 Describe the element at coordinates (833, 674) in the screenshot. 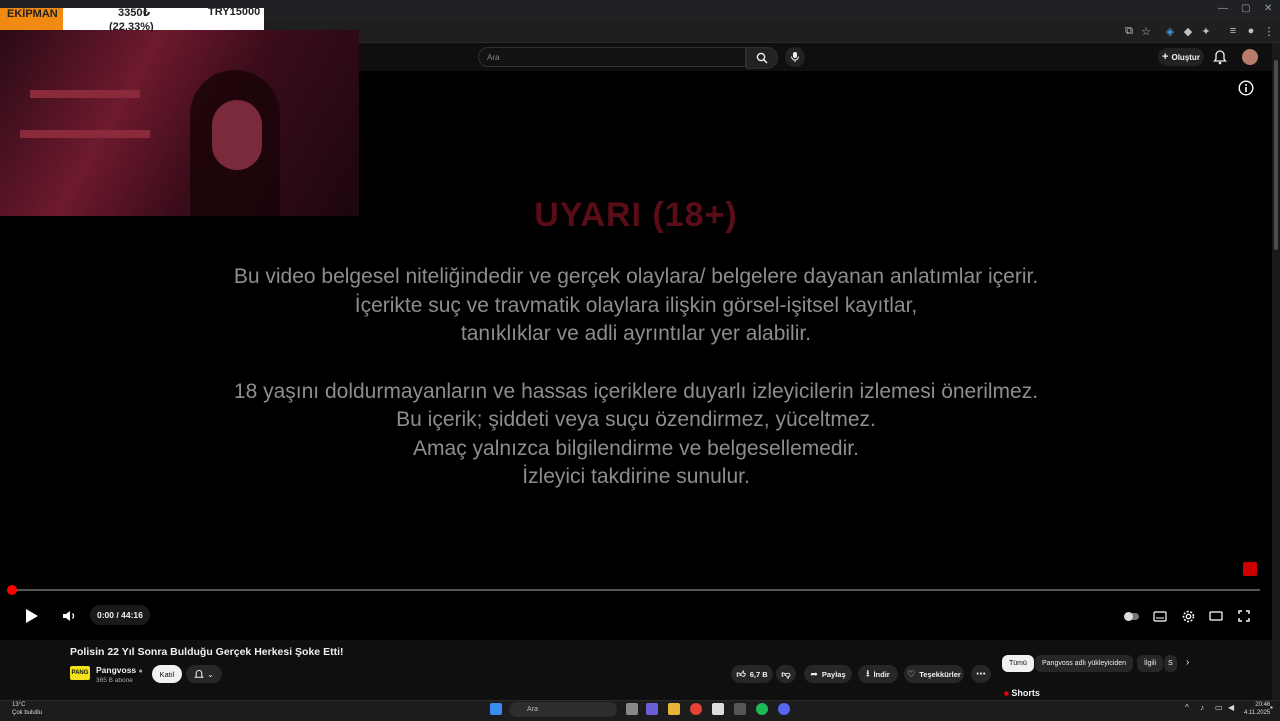

I see `share-label: Paylaş` at that location.